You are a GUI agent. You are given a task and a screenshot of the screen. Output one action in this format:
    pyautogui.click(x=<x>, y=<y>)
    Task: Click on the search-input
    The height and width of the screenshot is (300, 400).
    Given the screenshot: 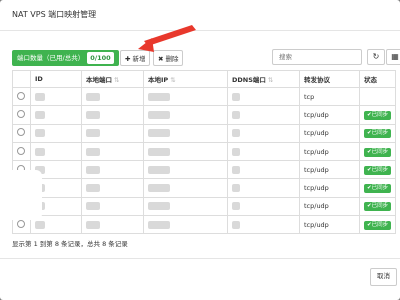 What is the action you would take?
    pyautogui.click(x=317, y=57)
    